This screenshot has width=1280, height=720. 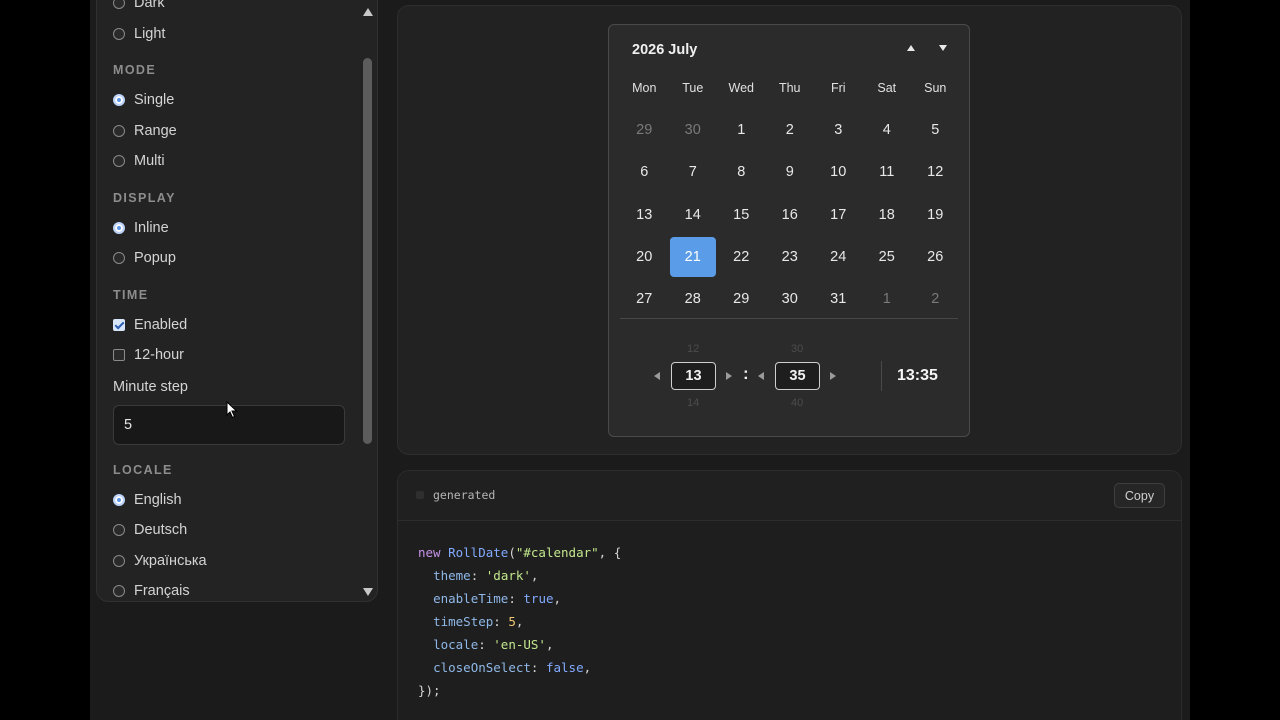 I want to click on weekday-label: Tue, so click(x=693, y=88).